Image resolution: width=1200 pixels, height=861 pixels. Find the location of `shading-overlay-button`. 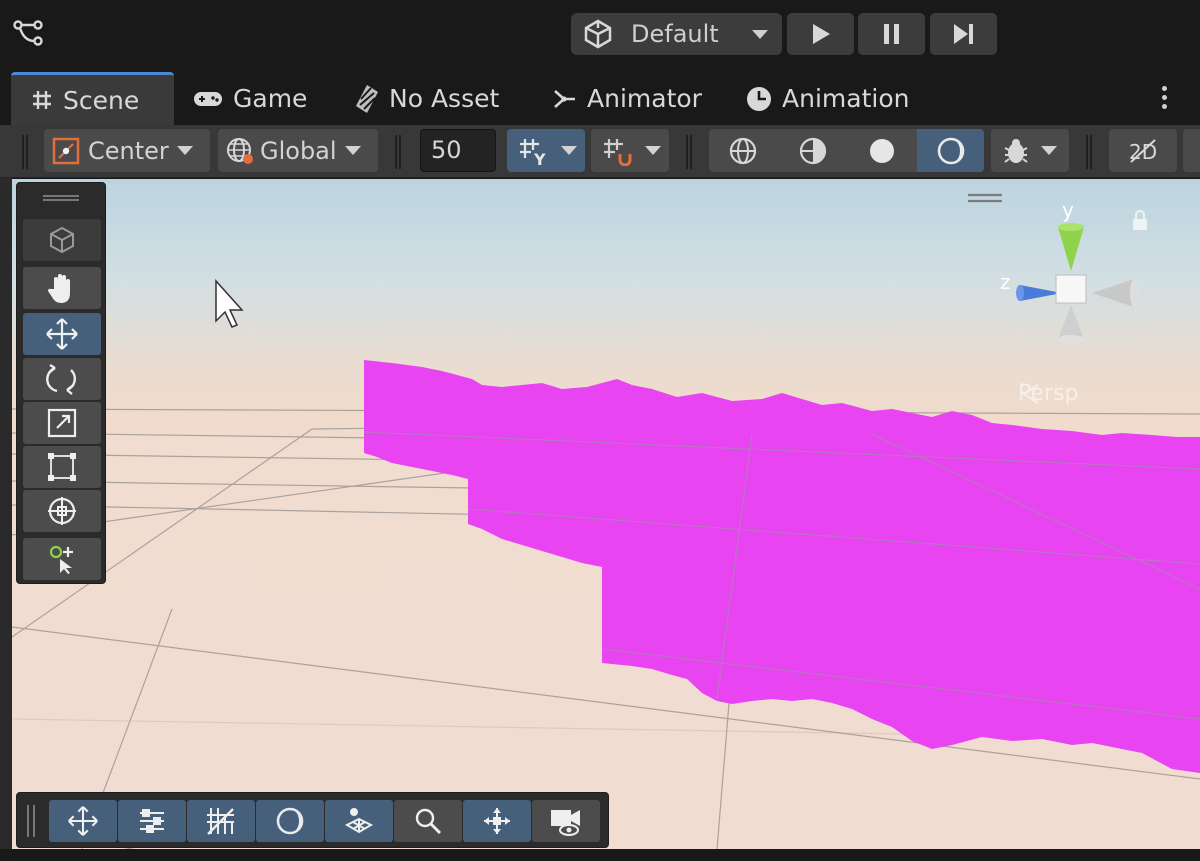

shading-overlay-button is located at coordinates (290, 821).